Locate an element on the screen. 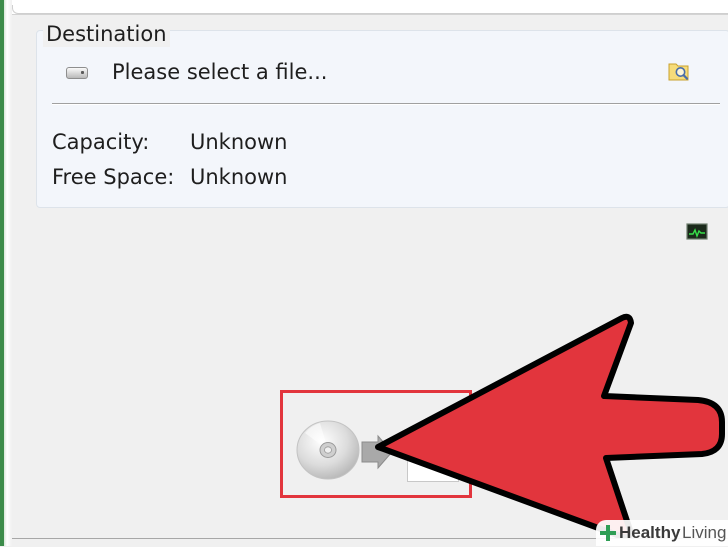 This screenshot has width=728, height=547. browse-destination-button is located at coordinates (679, 71).